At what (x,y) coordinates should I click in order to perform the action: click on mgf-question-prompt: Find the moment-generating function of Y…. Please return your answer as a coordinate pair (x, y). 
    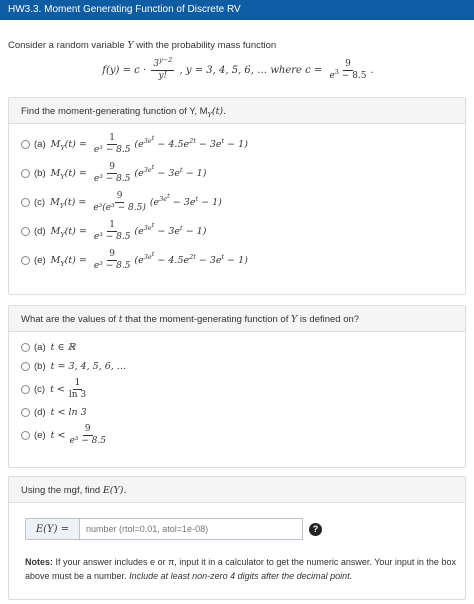
    Looking at the image, I should click on (237, 111).